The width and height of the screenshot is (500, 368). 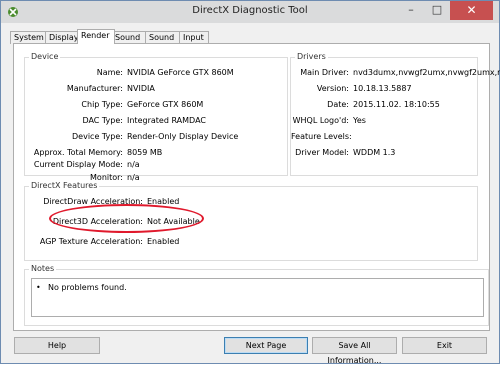 What do you see at coordinates (183, 136) in the screenshot?
I see `device-type-value: Render-Only Display Device` at bounding box center [183, 136].